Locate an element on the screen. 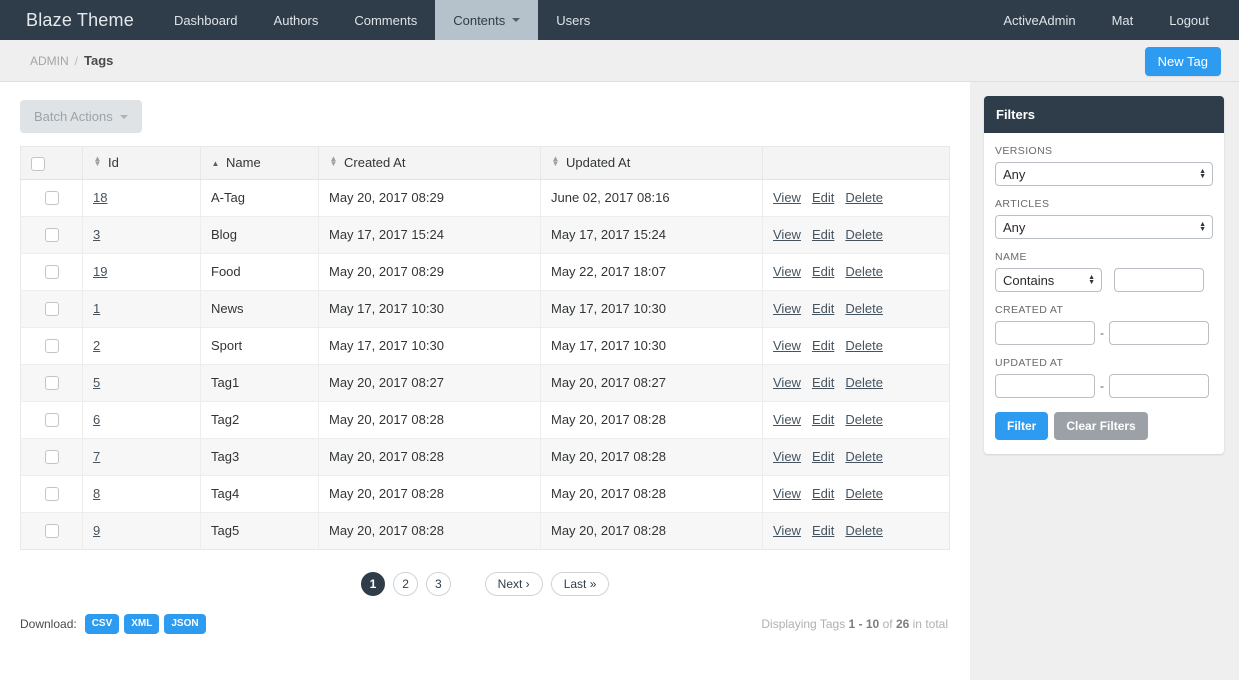  record-id-link: 5 is located at coordinates (96, 382).